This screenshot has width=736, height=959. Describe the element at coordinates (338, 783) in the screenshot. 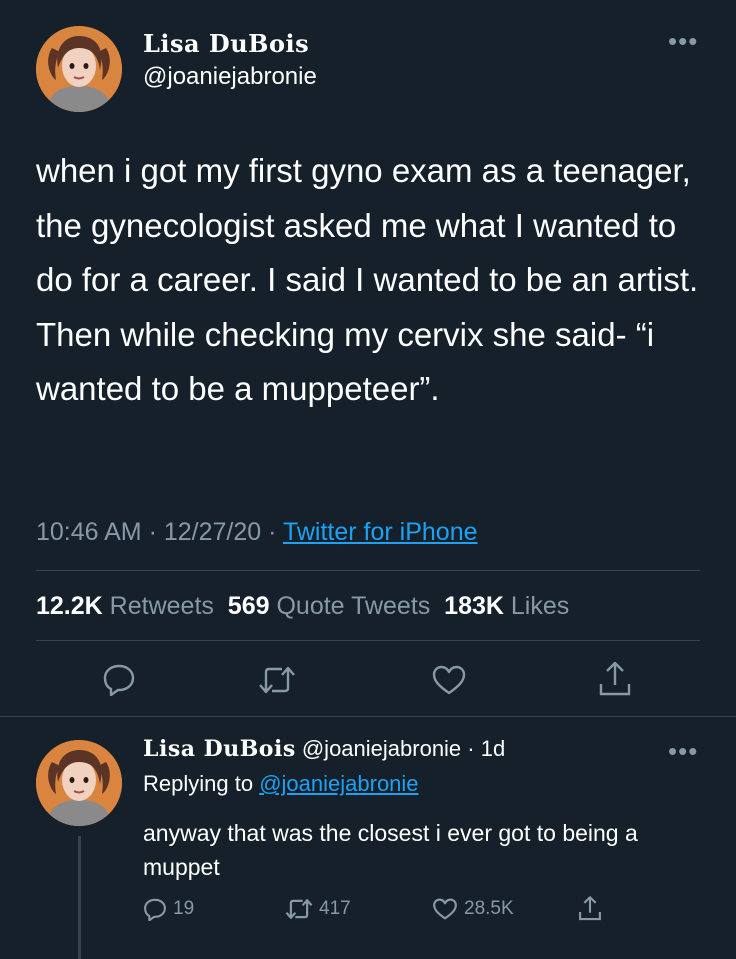

I see `replying-to-handle: @joaniejabronie` at that location.